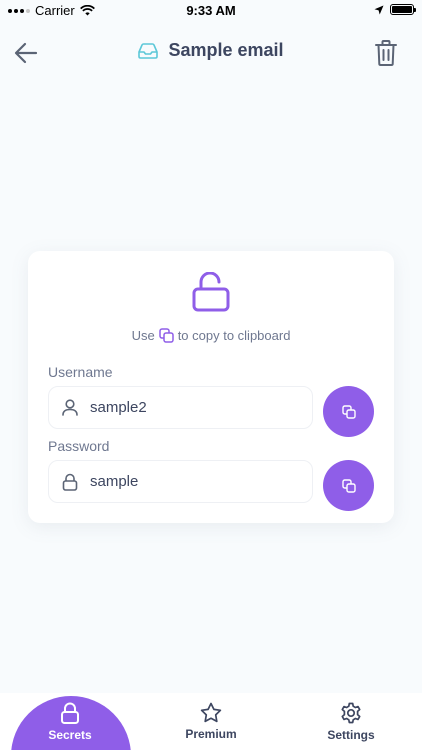  What do you see at coordinates (226, 50) in the screenshot?
I see `page-title: Sample email` at bounding box center [226, 50].